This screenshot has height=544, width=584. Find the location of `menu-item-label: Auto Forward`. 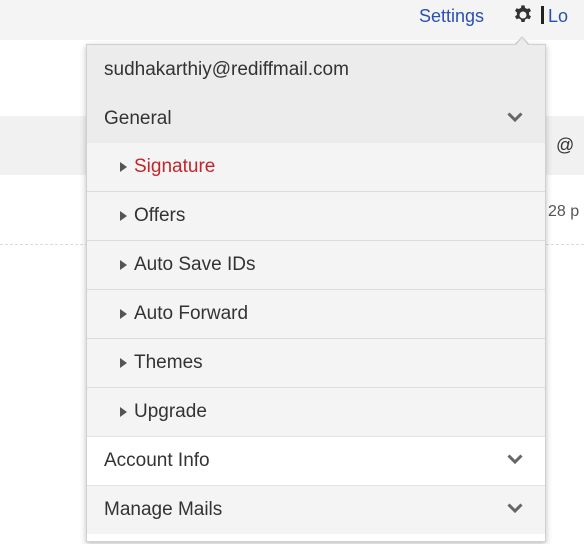

menu-item-label: Auto Forward is located at coordinates (191, 313).